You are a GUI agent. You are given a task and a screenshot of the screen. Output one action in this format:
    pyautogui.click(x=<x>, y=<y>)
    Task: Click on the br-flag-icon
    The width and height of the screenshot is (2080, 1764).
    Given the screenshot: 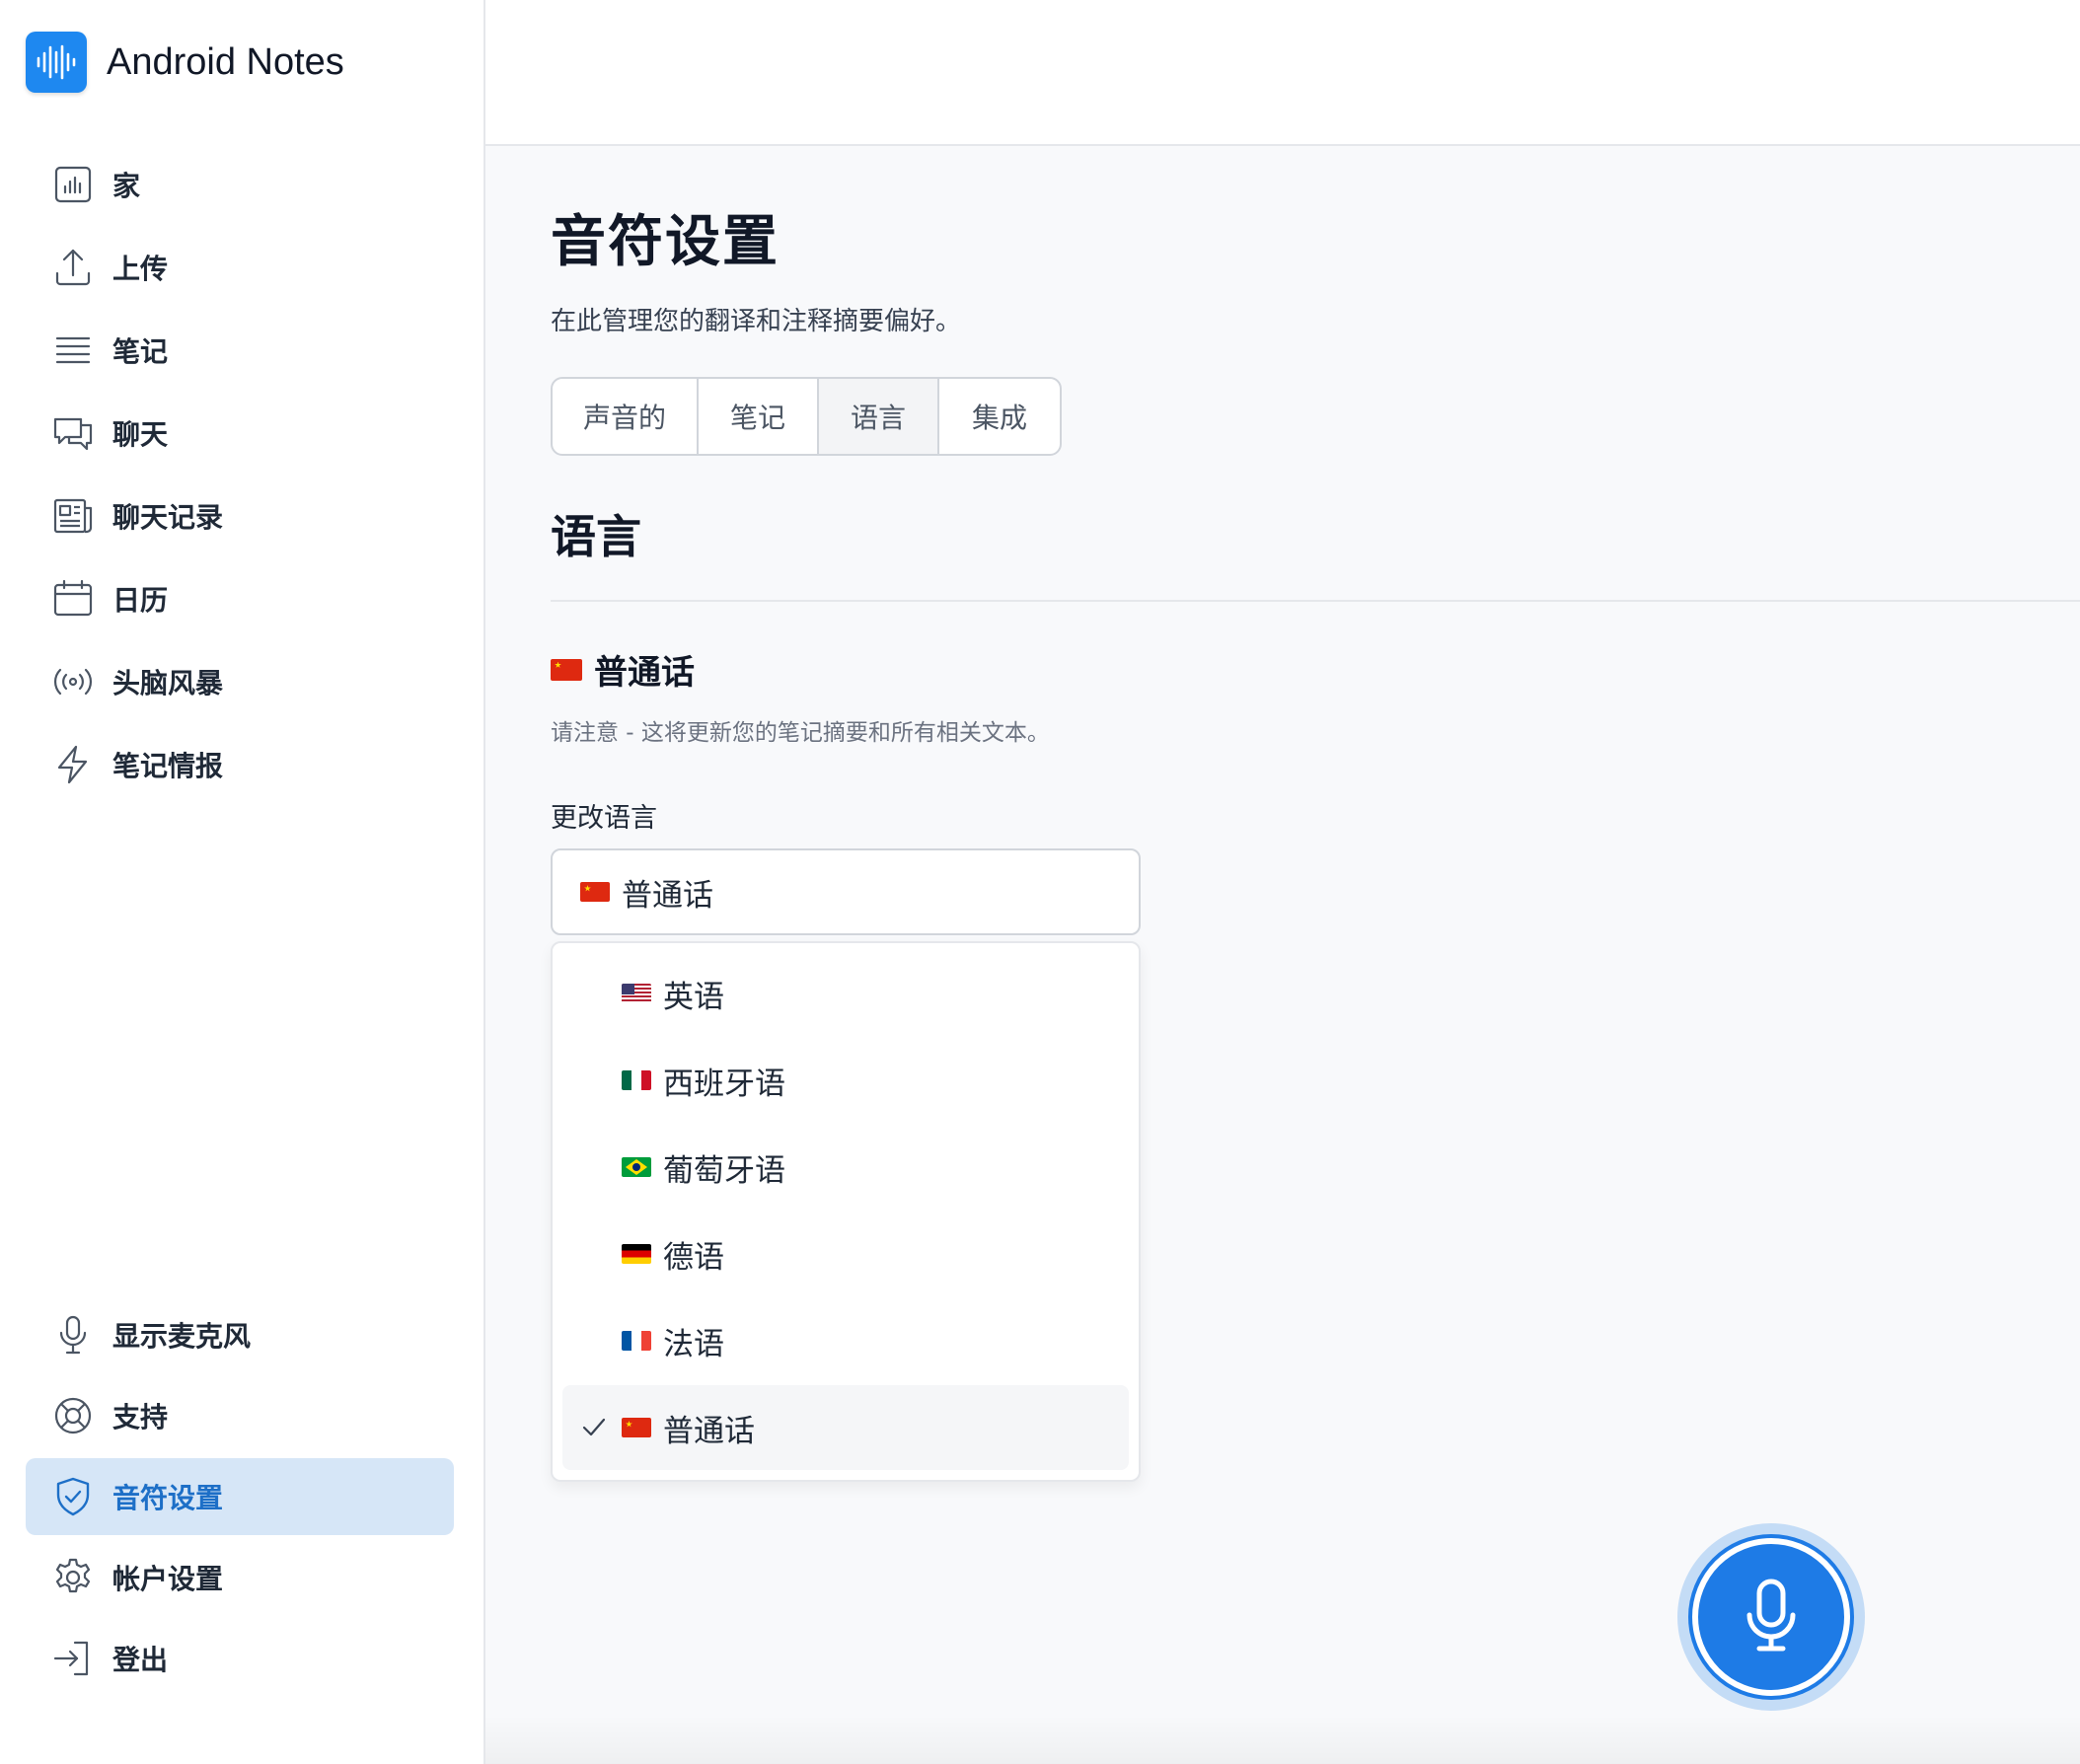 What is the action you would take?
    pyautogui.click(x=636, y=1167)
    